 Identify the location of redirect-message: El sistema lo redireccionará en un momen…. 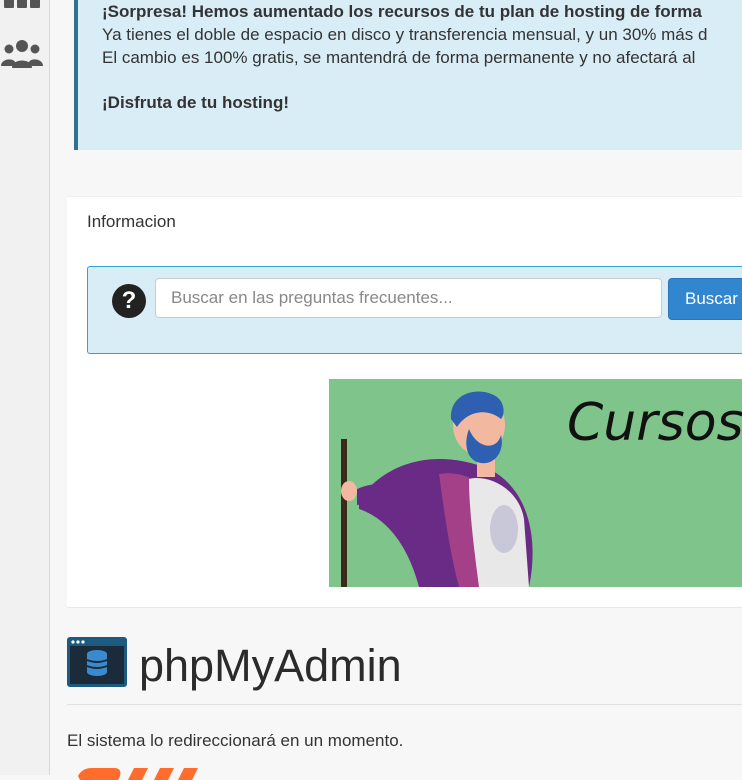
(235, 740).